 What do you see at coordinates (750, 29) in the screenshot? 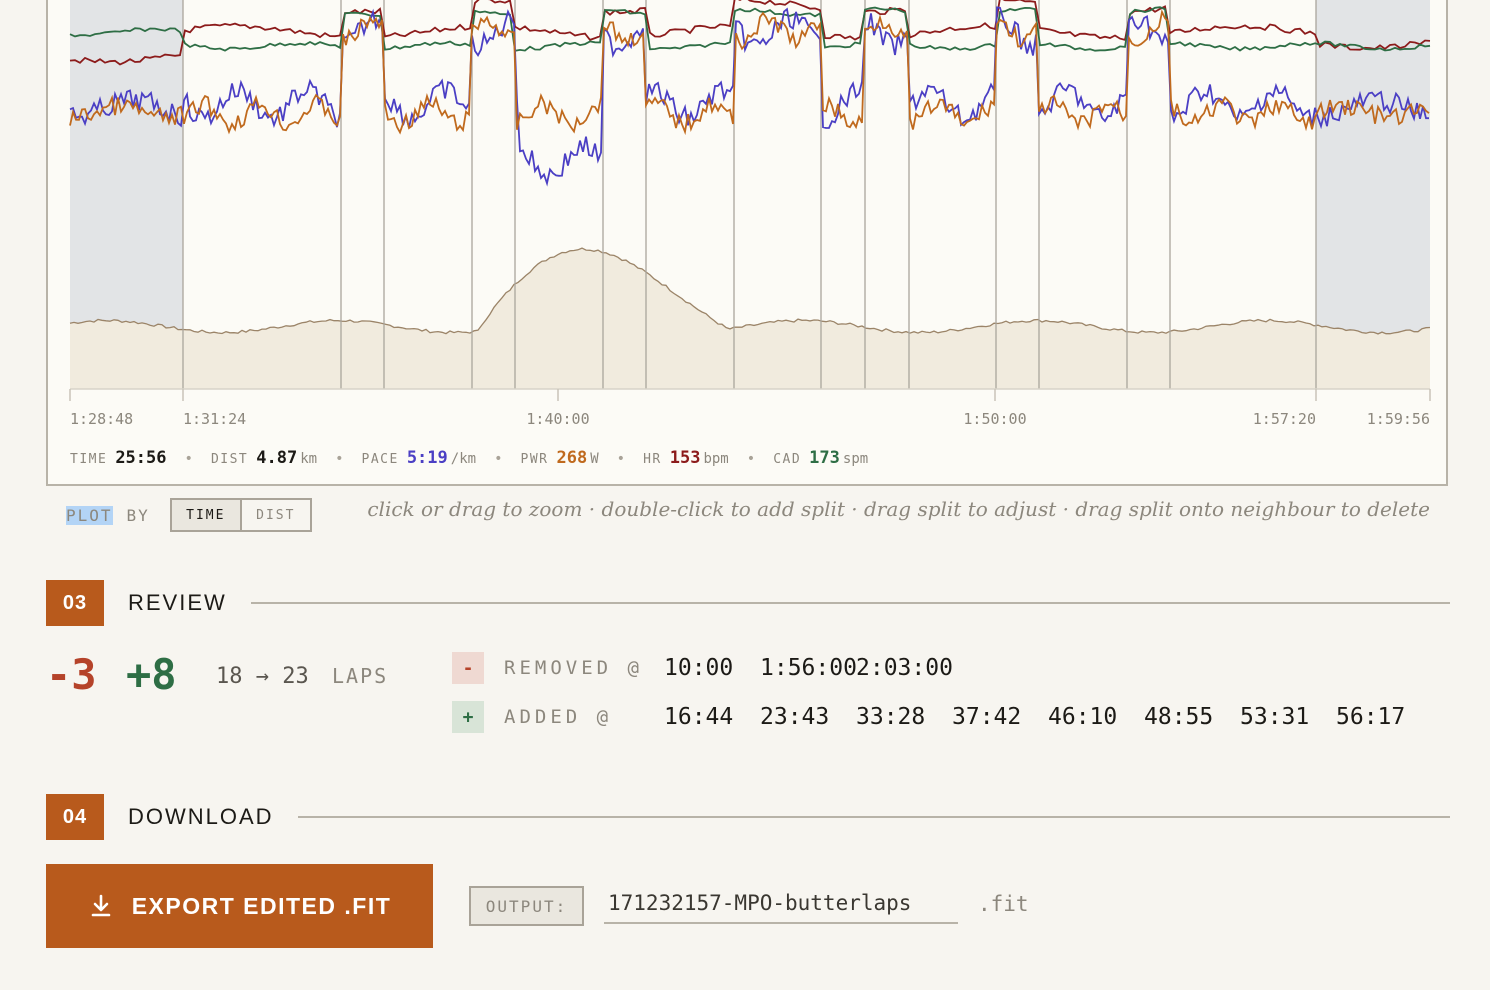
I see `cadence-series` at bounding box center [750, 29].